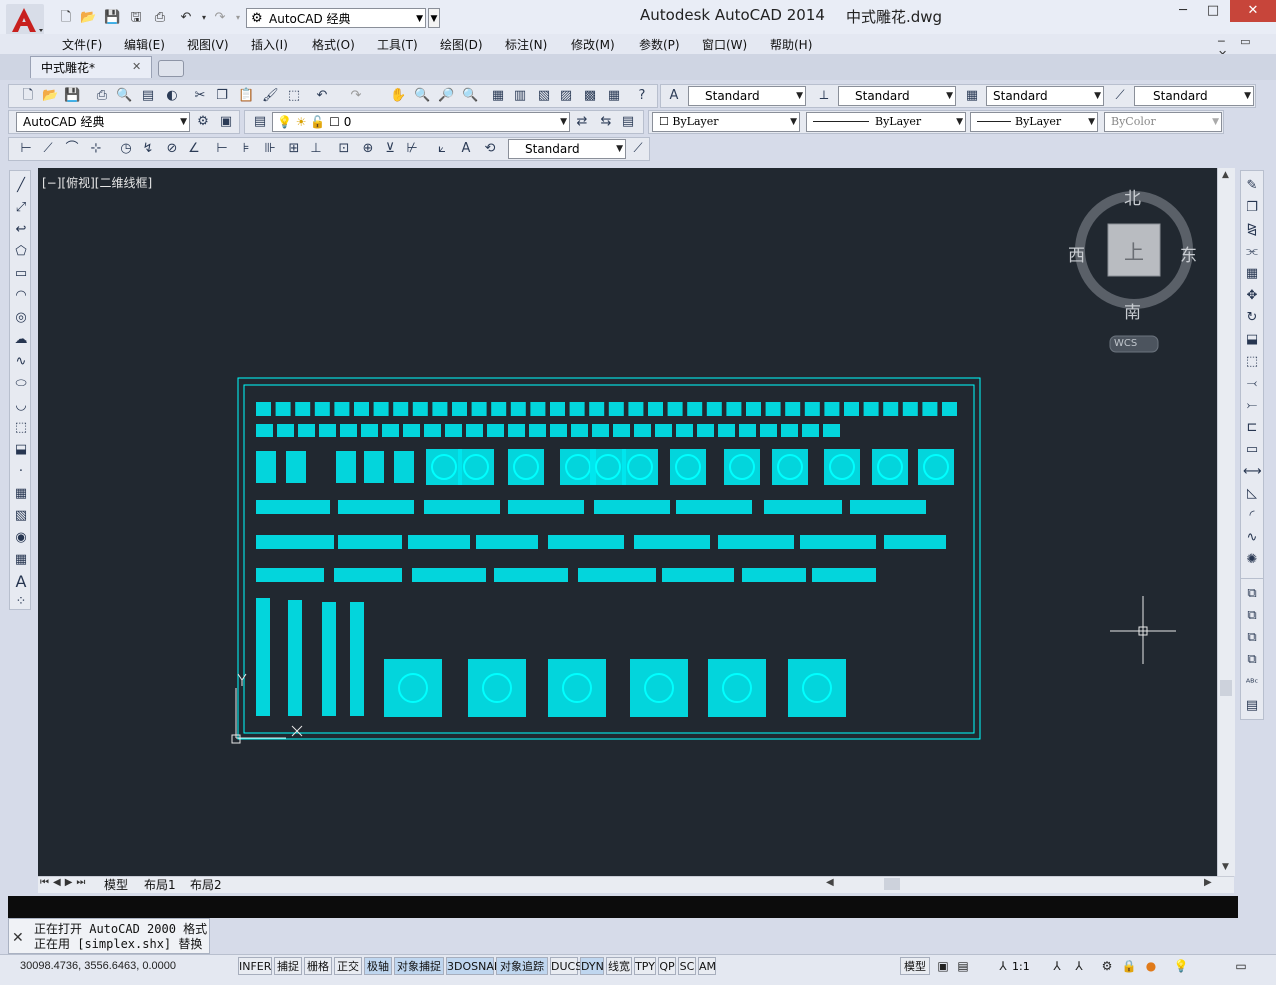 The height and width of the screenshot is (985, 1276). Describe the element at coordinates (1213, 11) in the screenshot. I see `maximize-button: □` at that location.